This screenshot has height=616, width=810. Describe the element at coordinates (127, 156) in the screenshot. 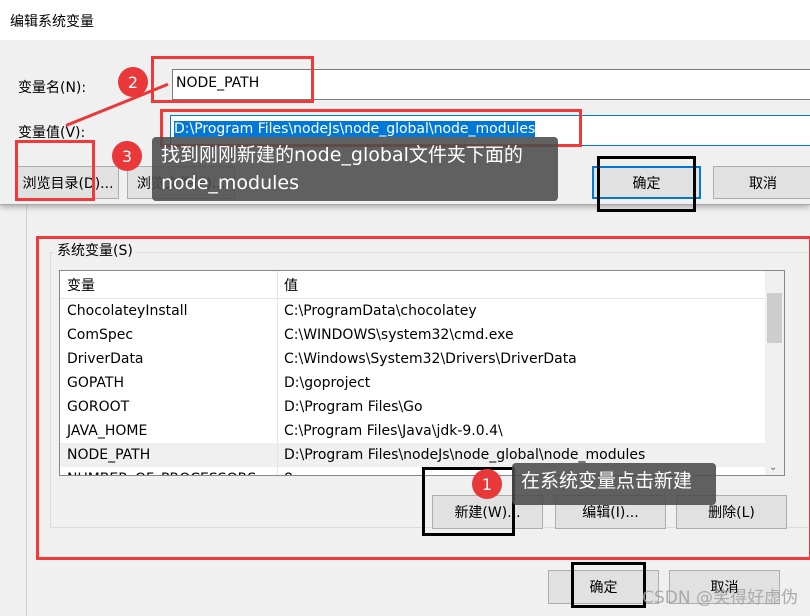

I see `step-3-badge: 3` at that location.